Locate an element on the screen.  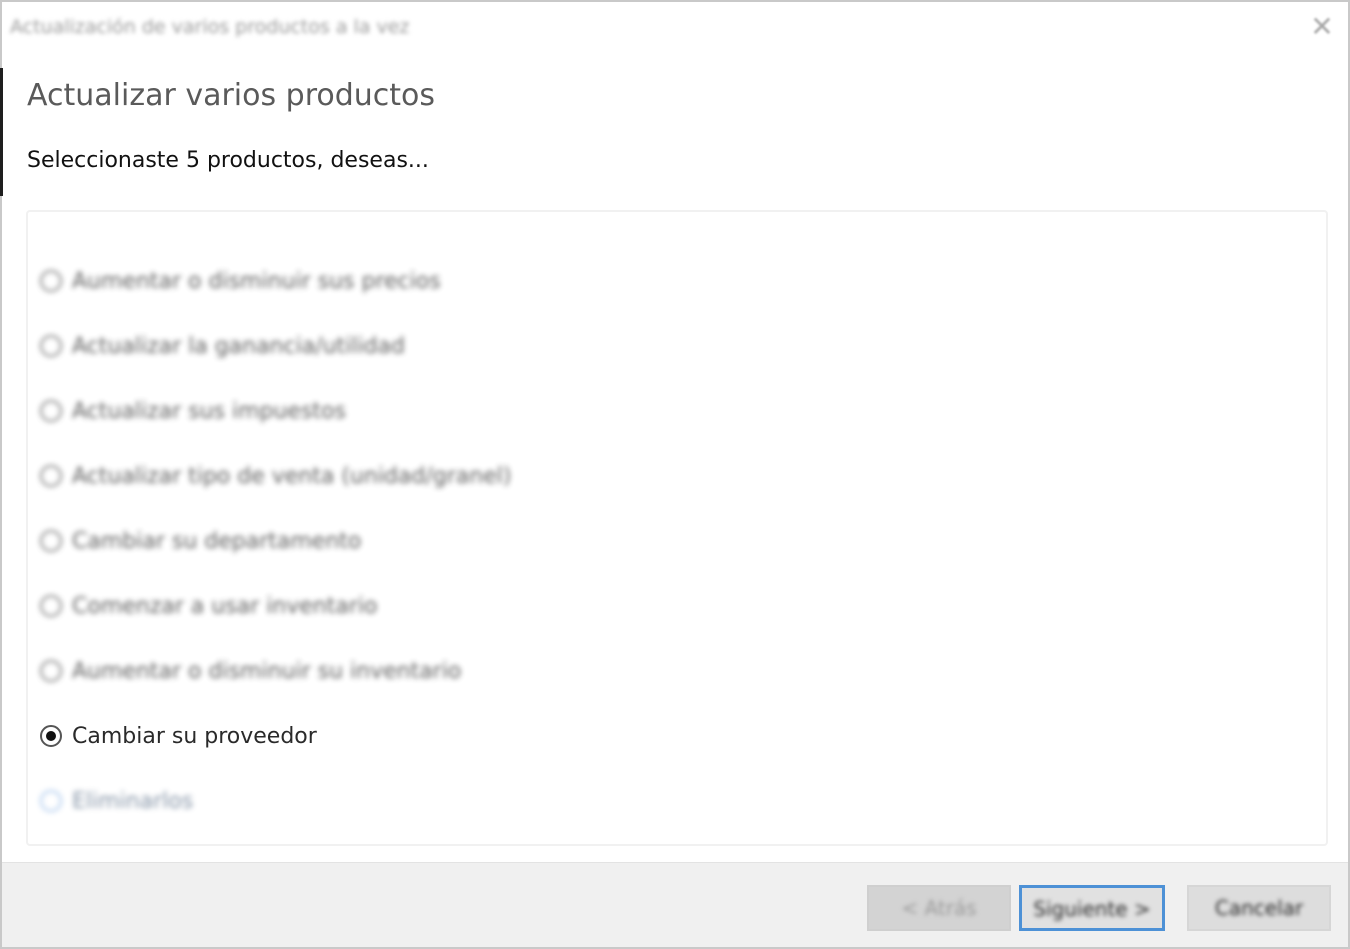
next-button-label: Siguiente > is located at coordinates (1092, 909).